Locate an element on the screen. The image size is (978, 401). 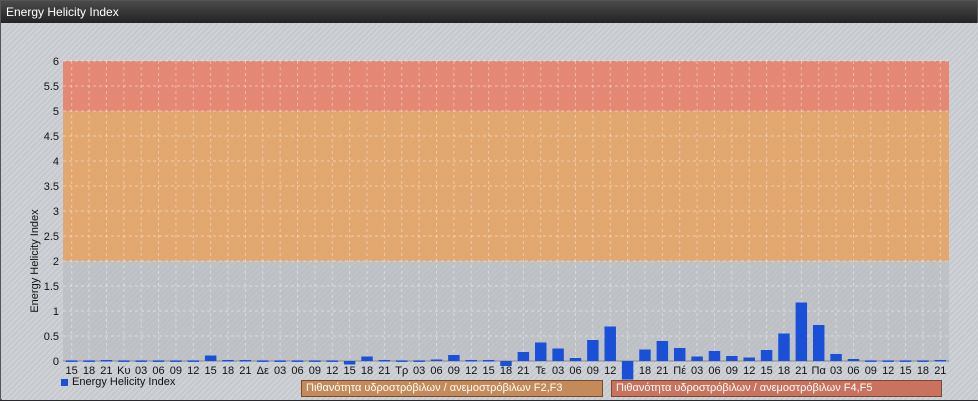
x-tick-label: Πέ is located at coordinates (679, 371).